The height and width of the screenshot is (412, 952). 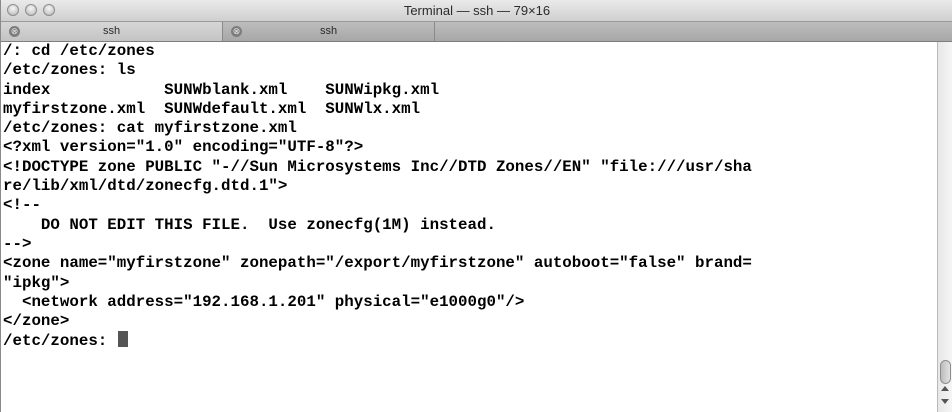 I want to click on terminal-line: <?xml version="1.0" encoding="UTF-8"?>, so click(x=183, y=147).